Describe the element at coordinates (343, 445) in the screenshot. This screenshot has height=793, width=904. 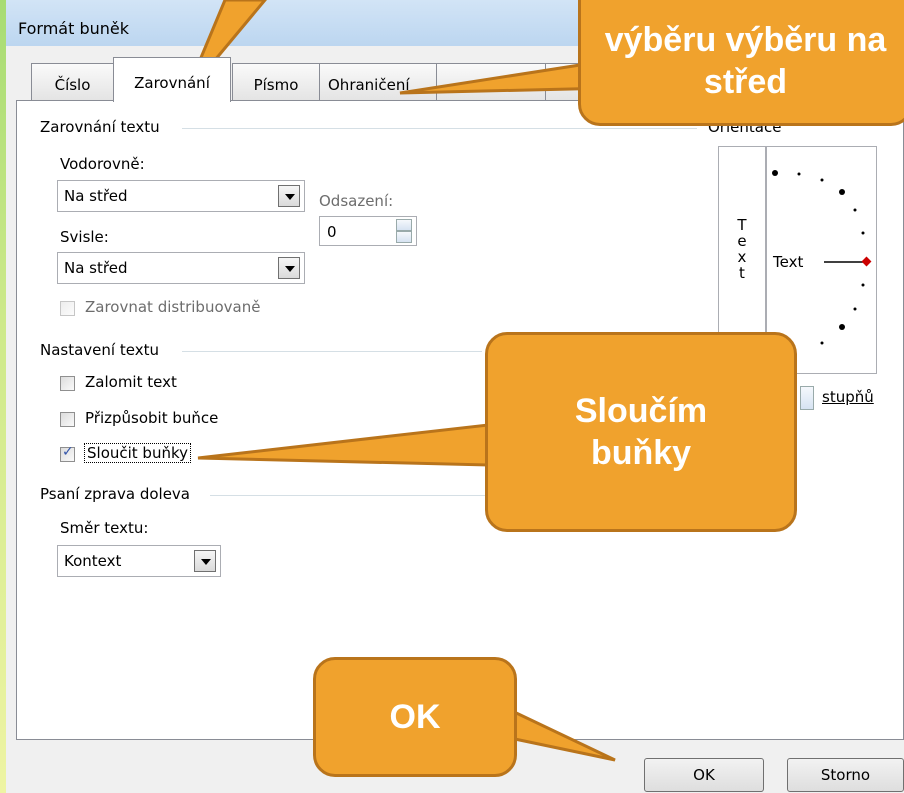
I see `merge-callout-pointer` at that location.